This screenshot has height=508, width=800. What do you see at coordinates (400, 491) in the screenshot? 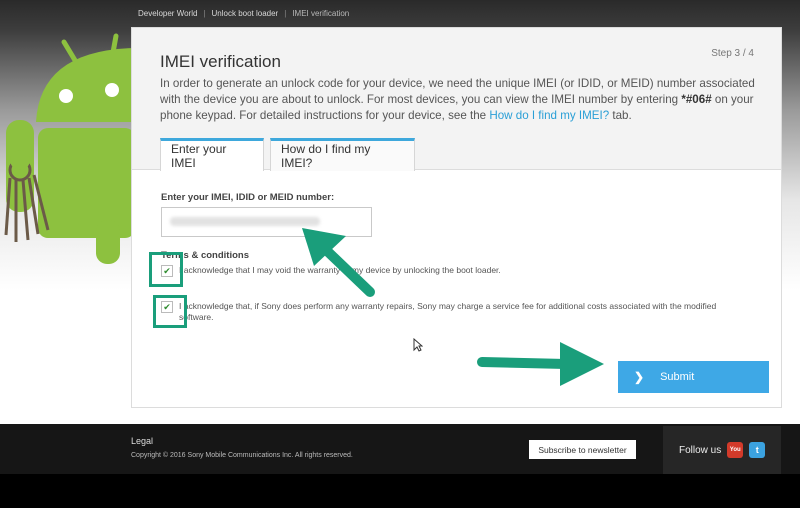
I see `bottom-bar` at bounding box center [400, 491].